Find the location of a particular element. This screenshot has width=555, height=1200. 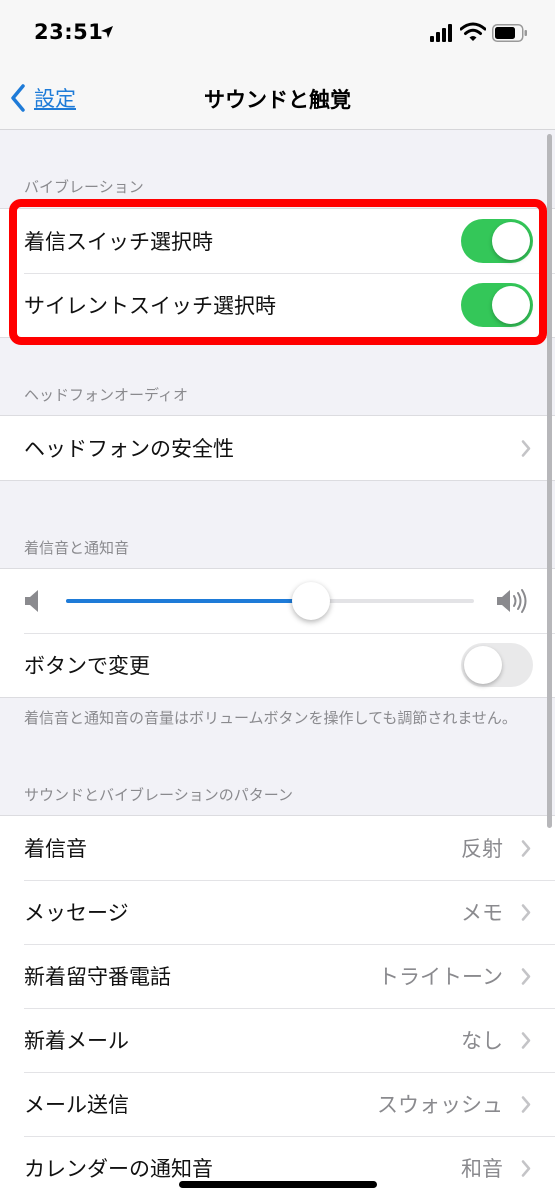

ringer-volume-row is located at coordinates (277, 601).